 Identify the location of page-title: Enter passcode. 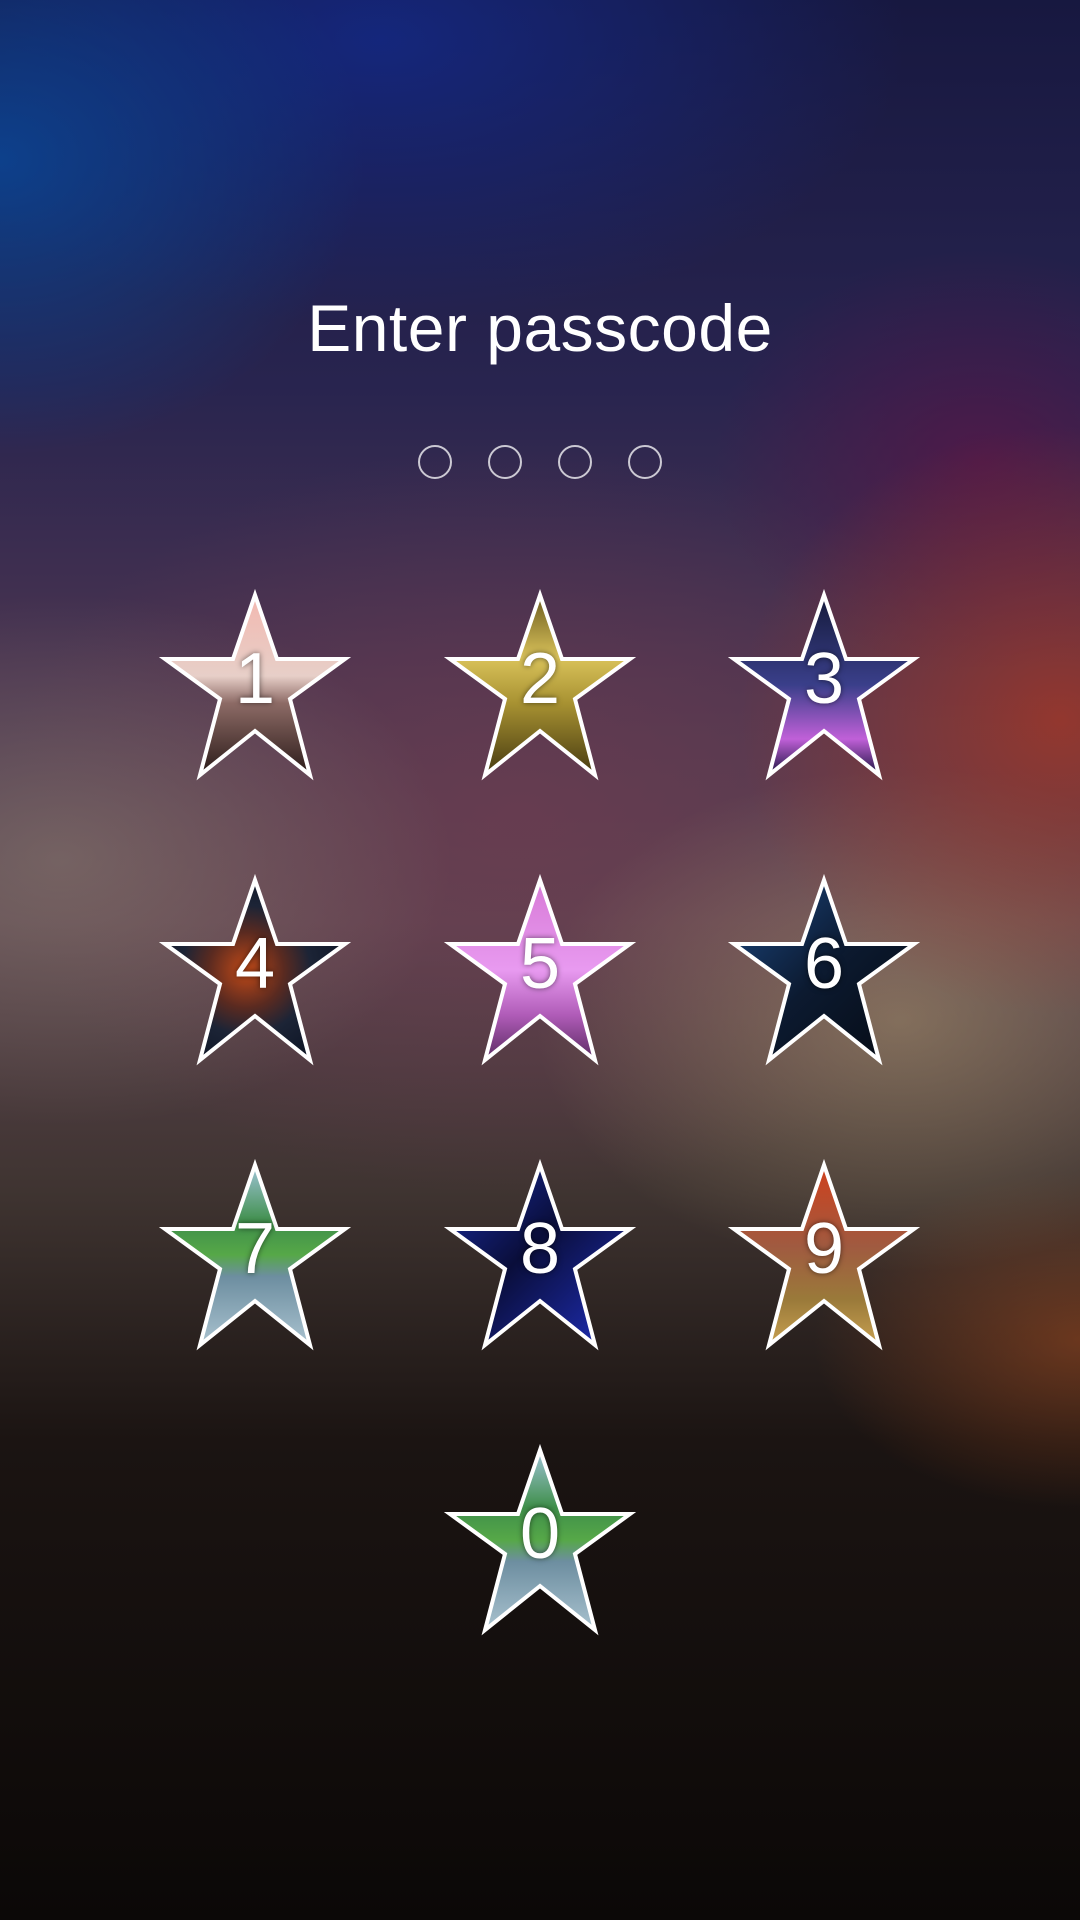
(540, 328).